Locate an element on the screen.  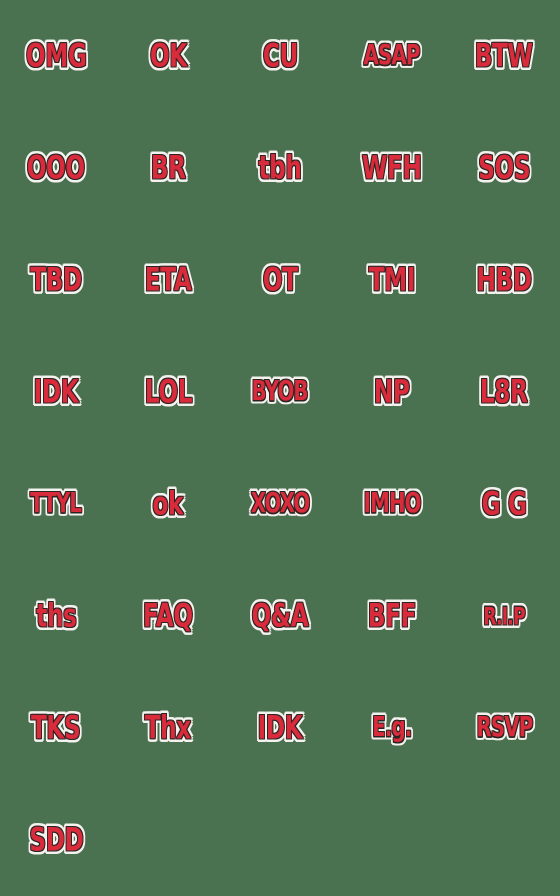
sticker-cell: IMHO is located at coordinates (392, 504).